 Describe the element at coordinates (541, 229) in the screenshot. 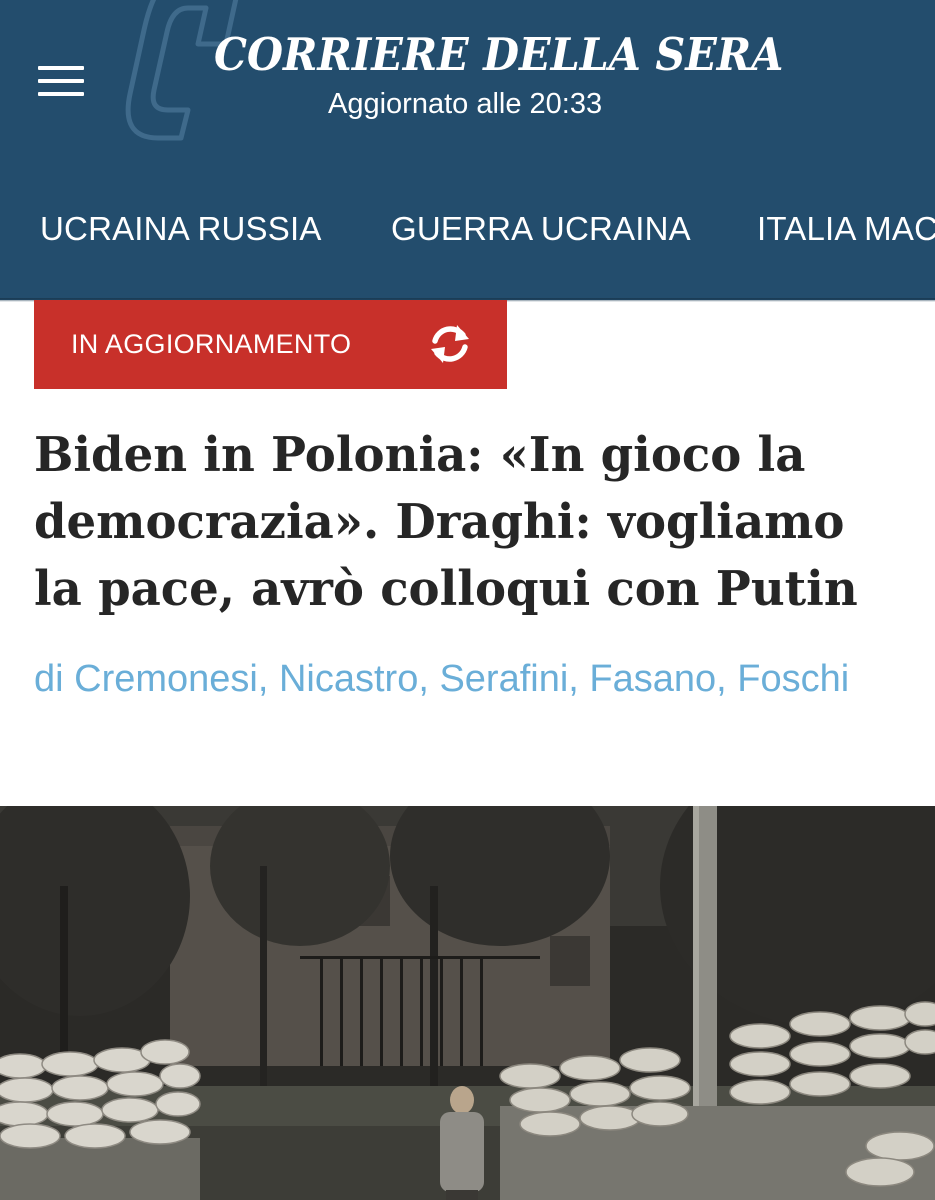

I see `nav-item-guerra-ucraina: GUERRA UCRAINA` at that location.